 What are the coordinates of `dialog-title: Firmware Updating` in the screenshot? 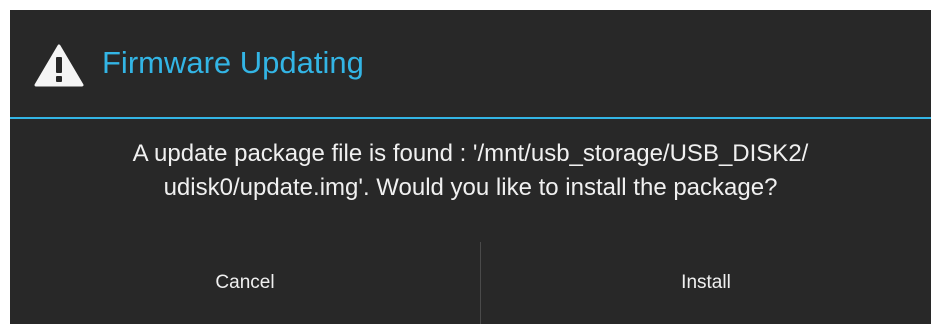 It's located at (233, 62).